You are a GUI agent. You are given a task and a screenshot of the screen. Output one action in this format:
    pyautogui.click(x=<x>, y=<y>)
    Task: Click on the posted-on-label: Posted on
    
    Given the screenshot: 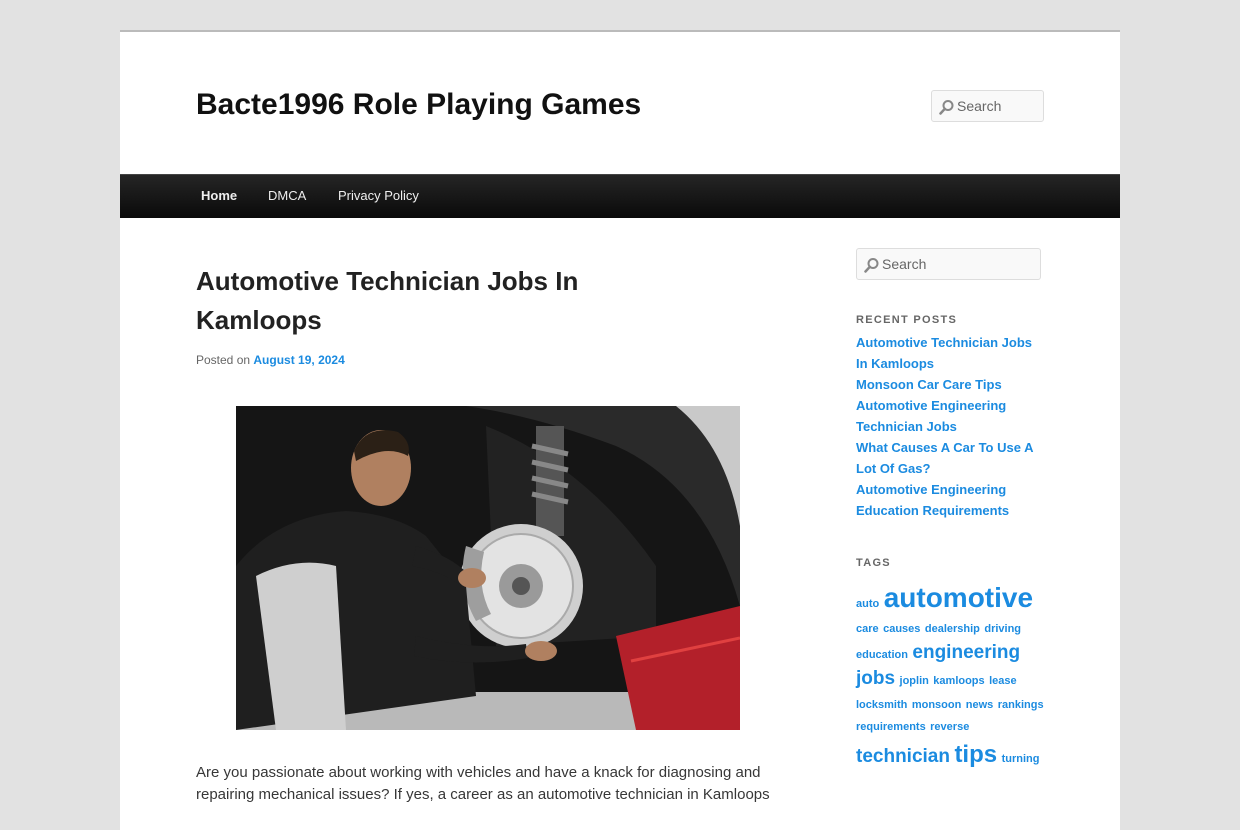 What is the action you would take?
    pyautogui.click(x=223, y=360)
    